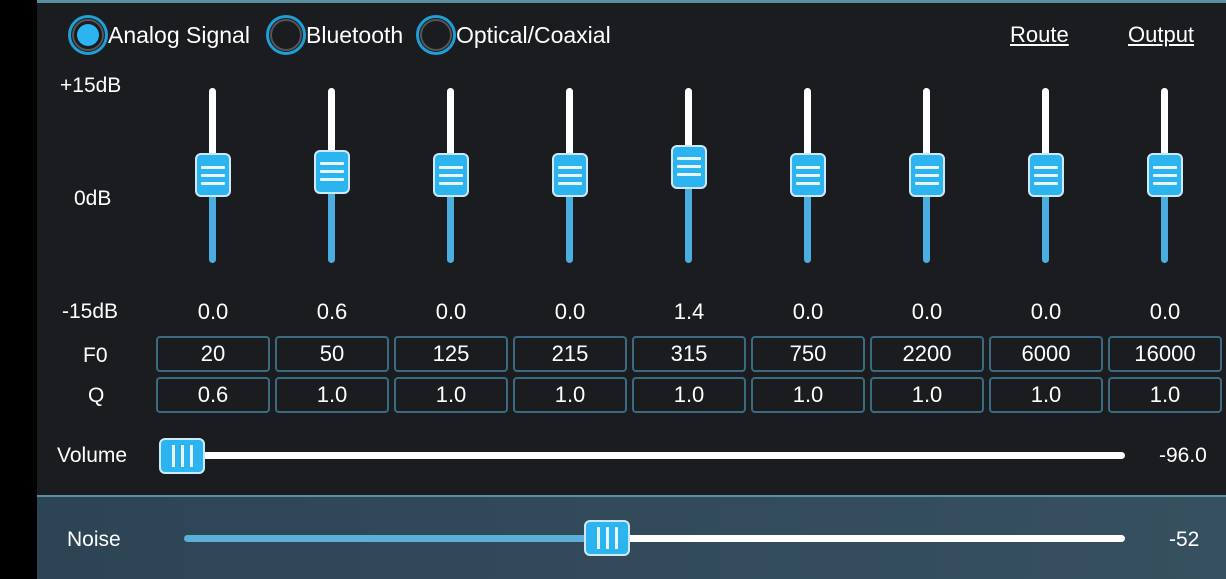 The height and width of the screenshot is (579, 1226). I want to click on radio-label: Bluetooth, so click(355, 34).